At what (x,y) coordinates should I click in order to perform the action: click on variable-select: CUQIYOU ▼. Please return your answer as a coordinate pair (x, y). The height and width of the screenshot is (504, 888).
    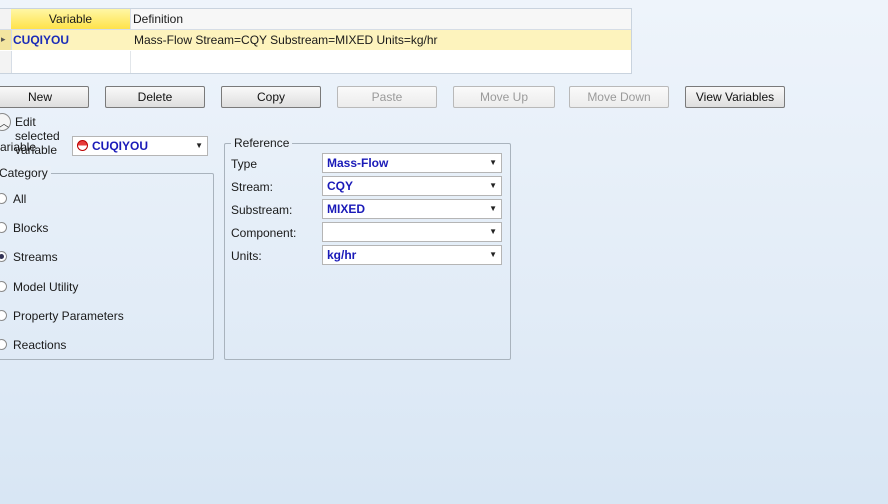
    Looking at the image, I should click on (140, 146).